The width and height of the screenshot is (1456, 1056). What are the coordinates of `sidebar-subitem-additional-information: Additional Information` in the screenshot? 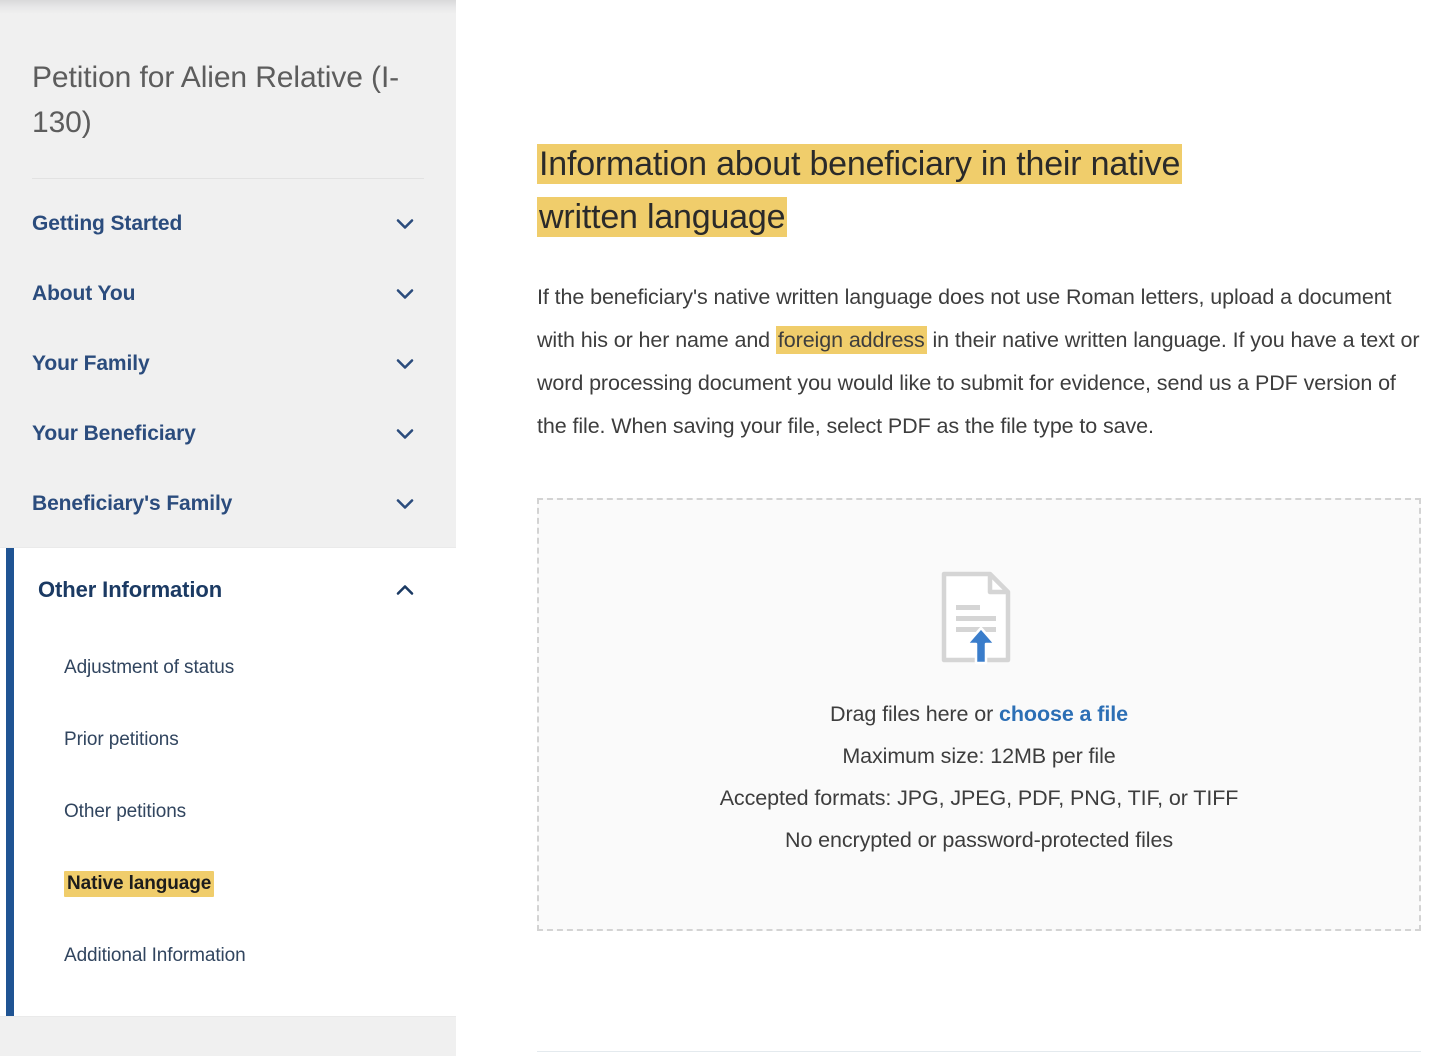 It's located at (228, 956).